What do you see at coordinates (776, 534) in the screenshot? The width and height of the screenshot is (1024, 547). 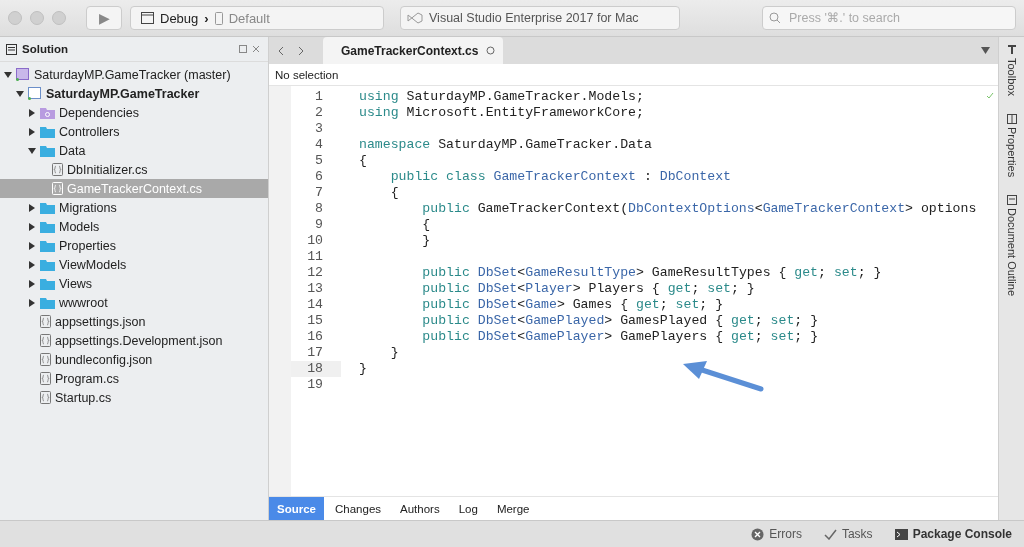 I see `status-button: Errors` at bounding box center [776, 534].